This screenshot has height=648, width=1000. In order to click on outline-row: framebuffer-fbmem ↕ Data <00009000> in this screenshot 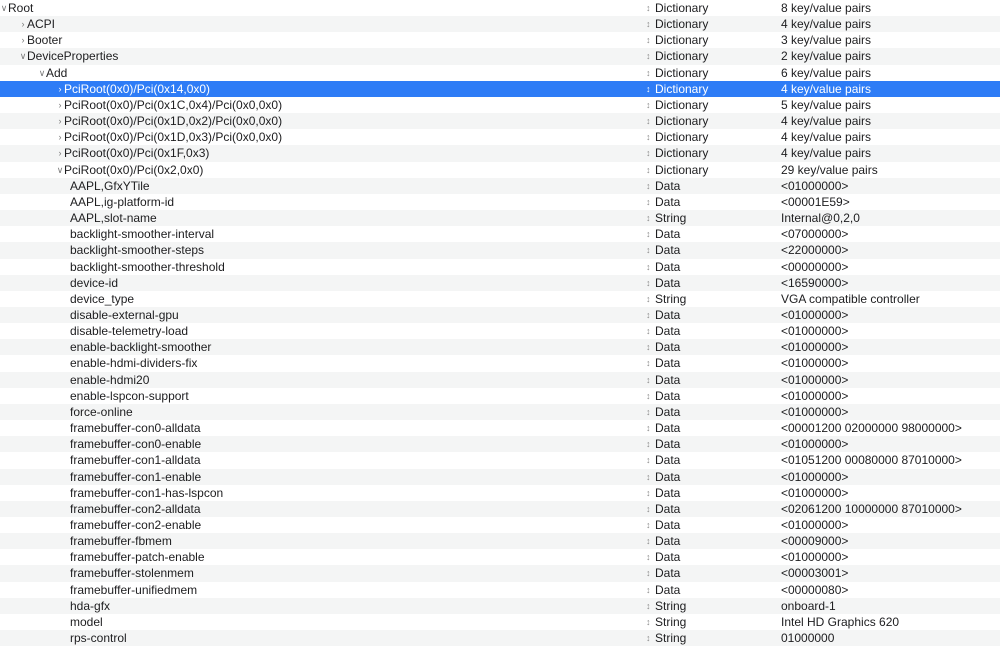, I will do `click(500, 541)`.